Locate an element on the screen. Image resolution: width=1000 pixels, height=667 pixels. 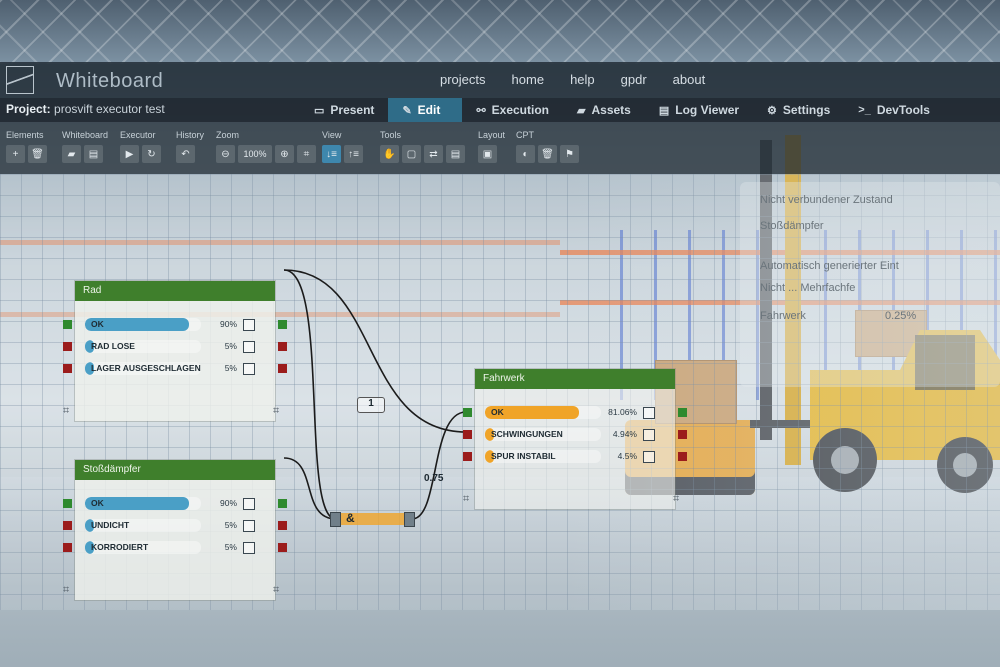
tab-present: ▭ Present is located at coordinates (344, 110).